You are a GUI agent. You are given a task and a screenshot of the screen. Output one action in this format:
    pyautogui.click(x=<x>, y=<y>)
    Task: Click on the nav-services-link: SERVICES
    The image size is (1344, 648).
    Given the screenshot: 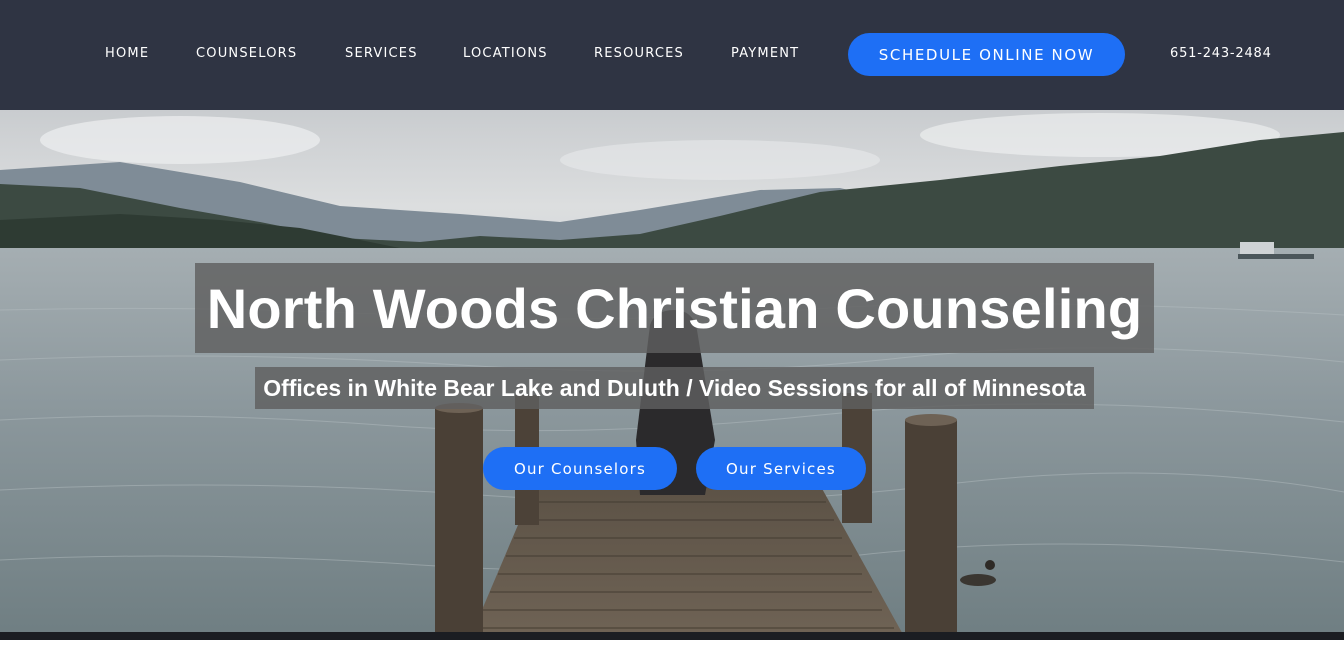 What is the action you would take?
    pyautogui.click(x=381, y=53)
    